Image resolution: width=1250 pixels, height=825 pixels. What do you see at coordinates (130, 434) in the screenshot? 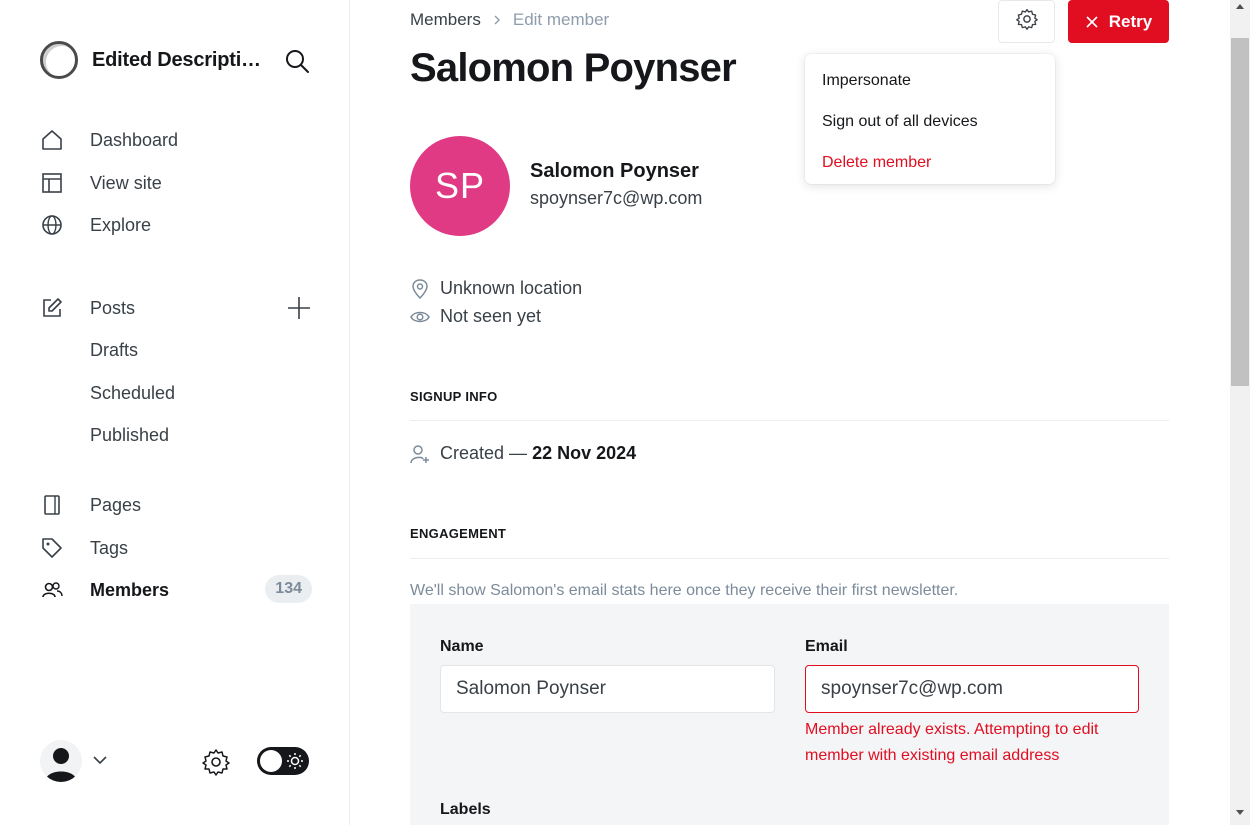
I see `sidebar-item-label: Published` at bounding box center [130, 434].